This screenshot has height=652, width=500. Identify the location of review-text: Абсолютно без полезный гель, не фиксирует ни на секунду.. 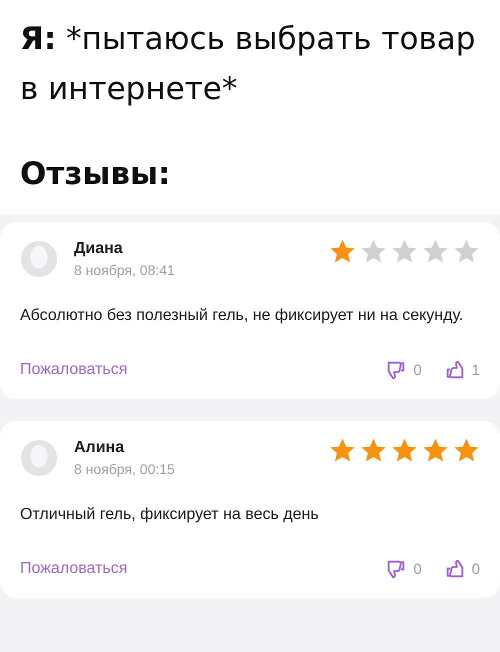
(242, 316).